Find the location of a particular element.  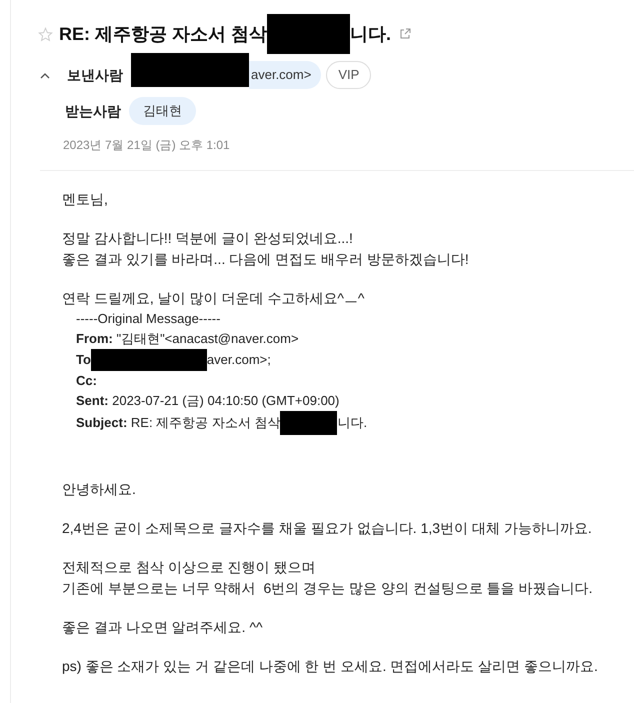

star-icon is located at coordinates (45, 34).